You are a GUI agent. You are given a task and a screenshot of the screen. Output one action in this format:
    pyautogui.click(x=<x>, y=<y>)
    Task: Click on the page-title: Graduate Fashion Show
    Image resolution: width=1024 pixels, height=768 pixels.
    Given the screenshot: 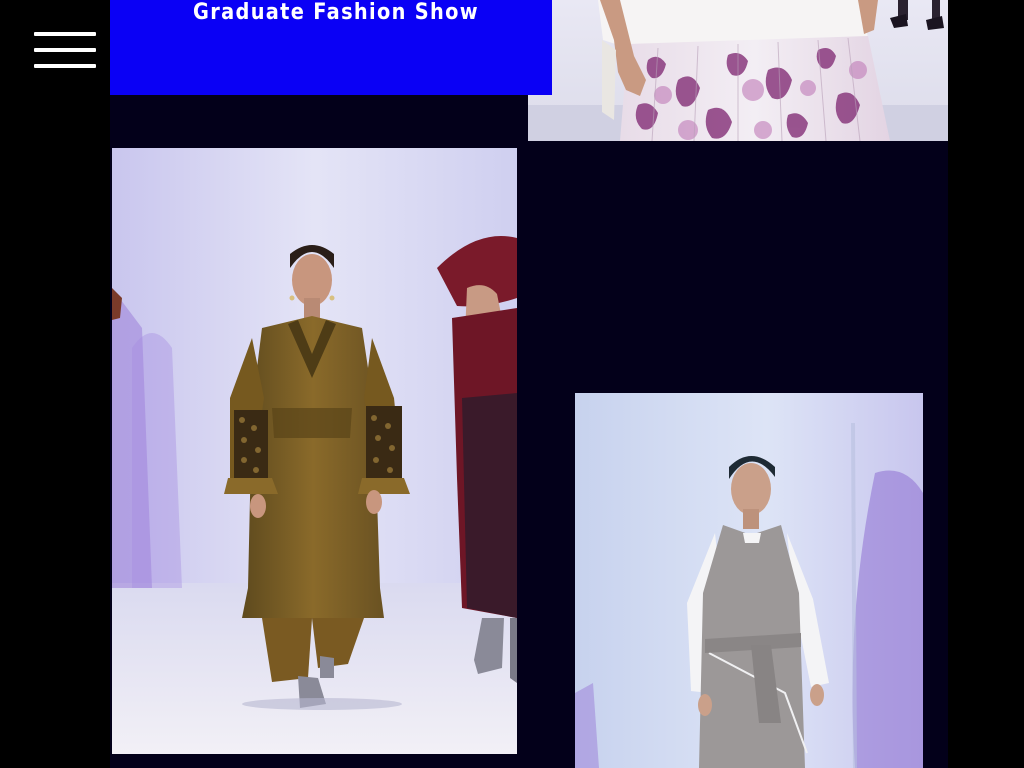 What is the action you would take?
    pyautogui.click(x=336, y=12)
    